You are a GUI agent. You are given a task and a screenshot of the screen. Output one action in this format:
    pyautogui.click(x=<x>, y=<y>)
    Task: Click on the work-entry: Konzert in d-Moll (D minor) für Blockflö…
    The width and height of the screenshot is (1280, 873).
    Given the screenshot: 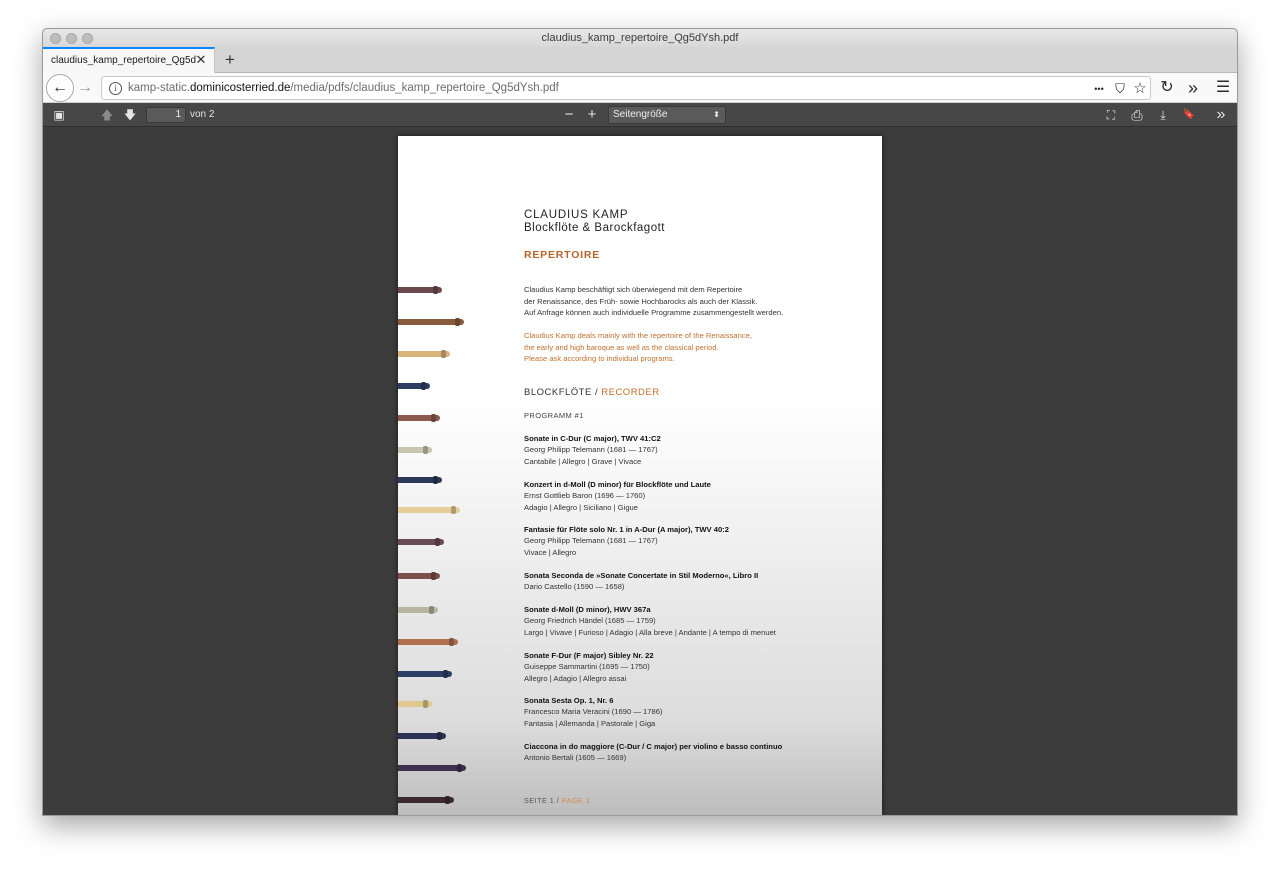 What is the action you would take?
    pyautogui.click(x=617, y=496)
    